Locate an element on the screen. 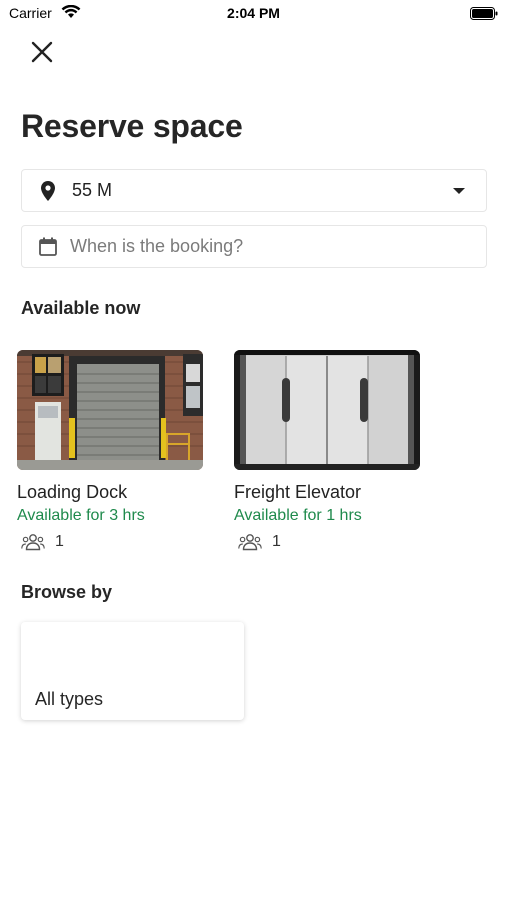 This screenshot has width=507, height=900. caret-down-icon is located at coordinates (459, 190).